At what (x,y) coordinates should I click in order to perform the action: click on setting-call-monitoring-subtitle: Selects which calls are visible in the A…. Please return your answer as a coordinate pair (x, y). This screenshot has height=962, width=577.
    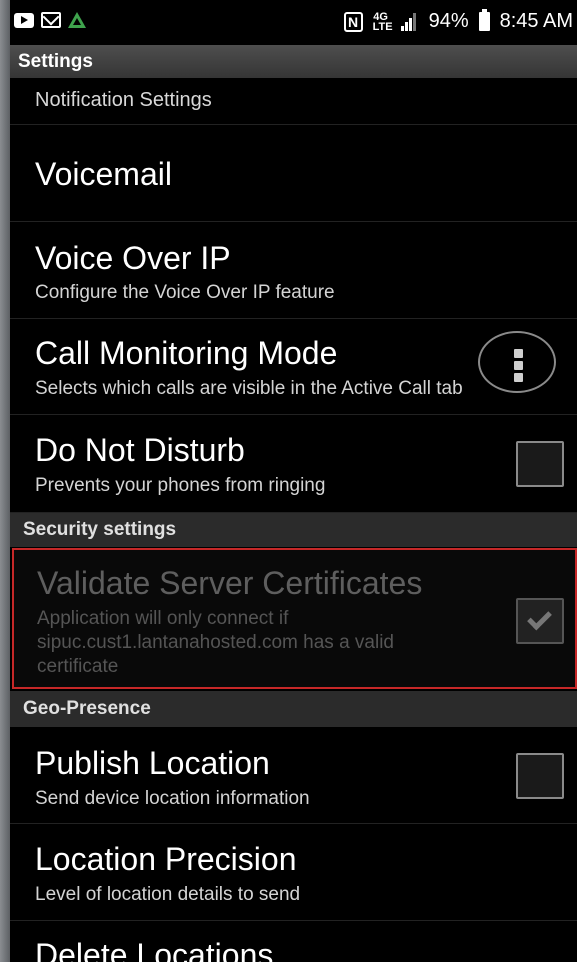
    Looking at the image, I should click on (249, 388).